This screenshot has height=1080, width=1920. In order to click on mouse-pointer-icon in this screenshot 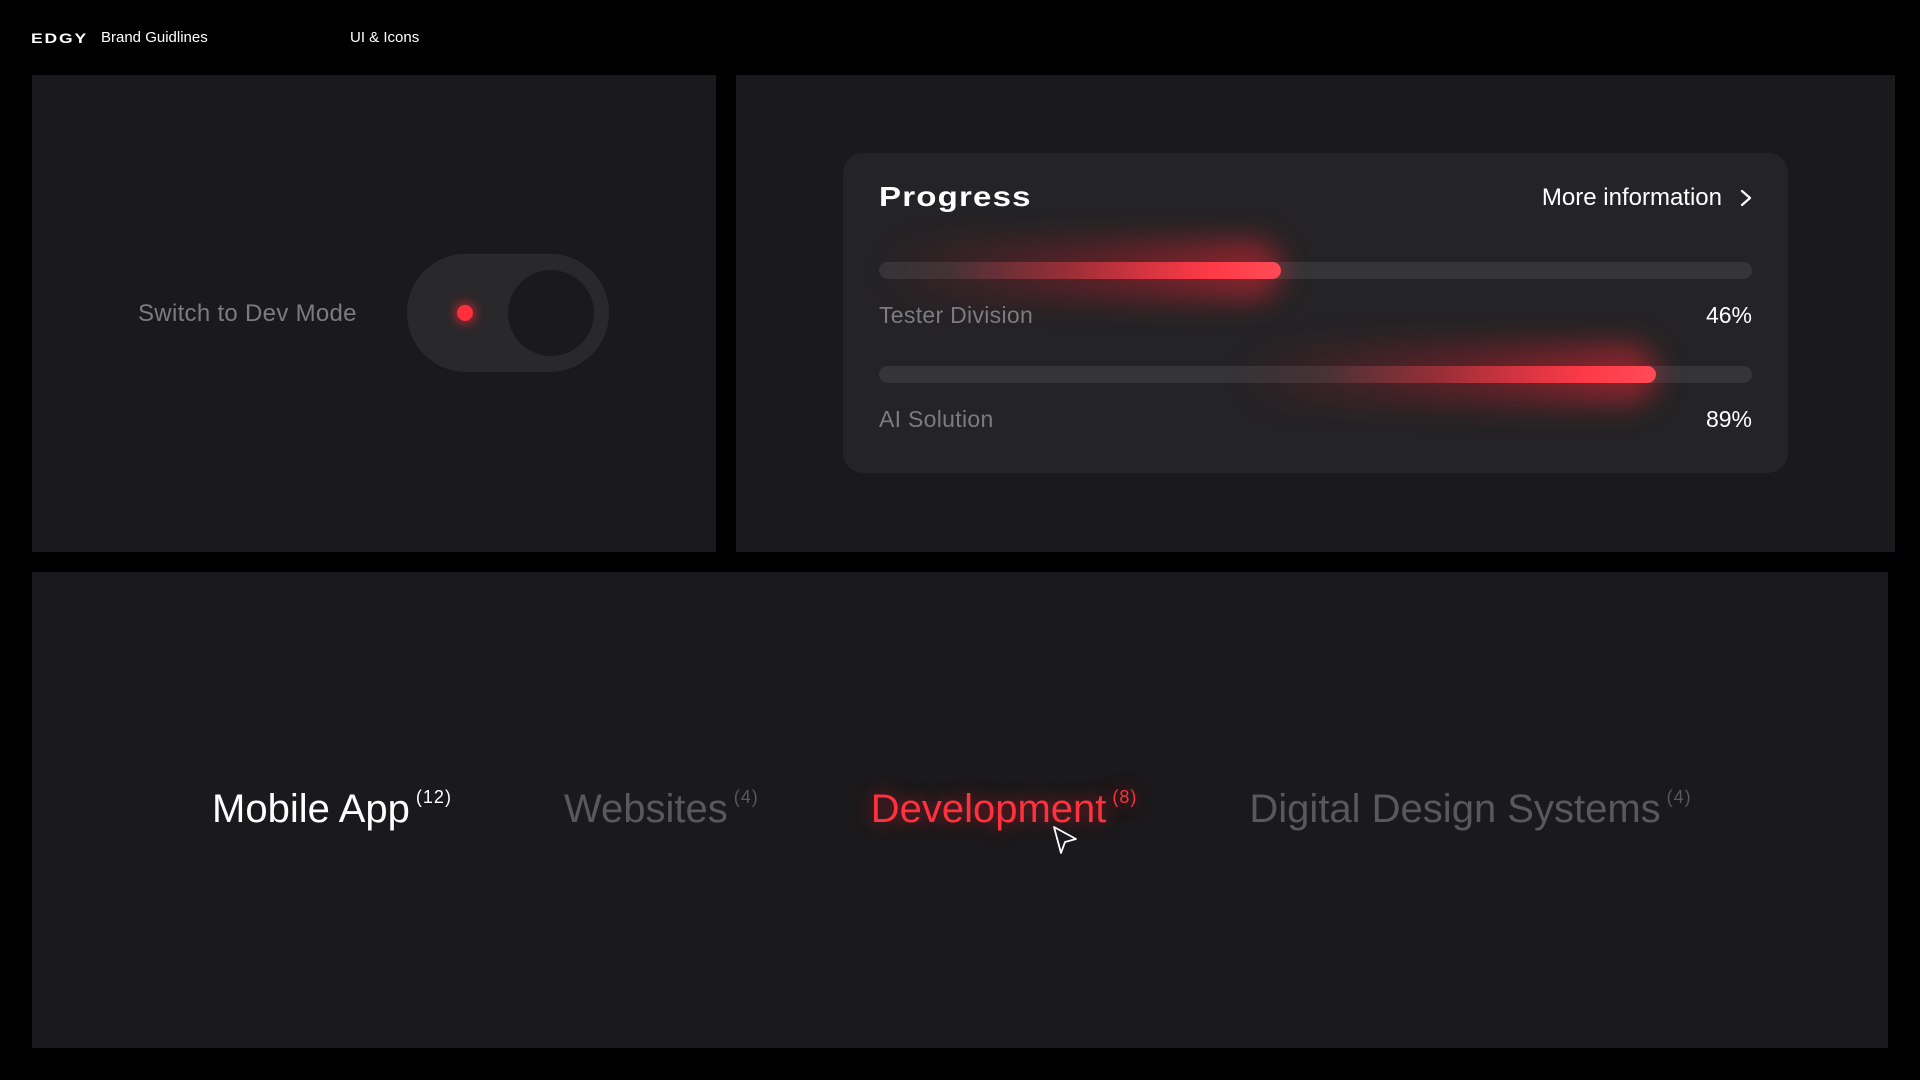, I will do `click(1065, 840)`.